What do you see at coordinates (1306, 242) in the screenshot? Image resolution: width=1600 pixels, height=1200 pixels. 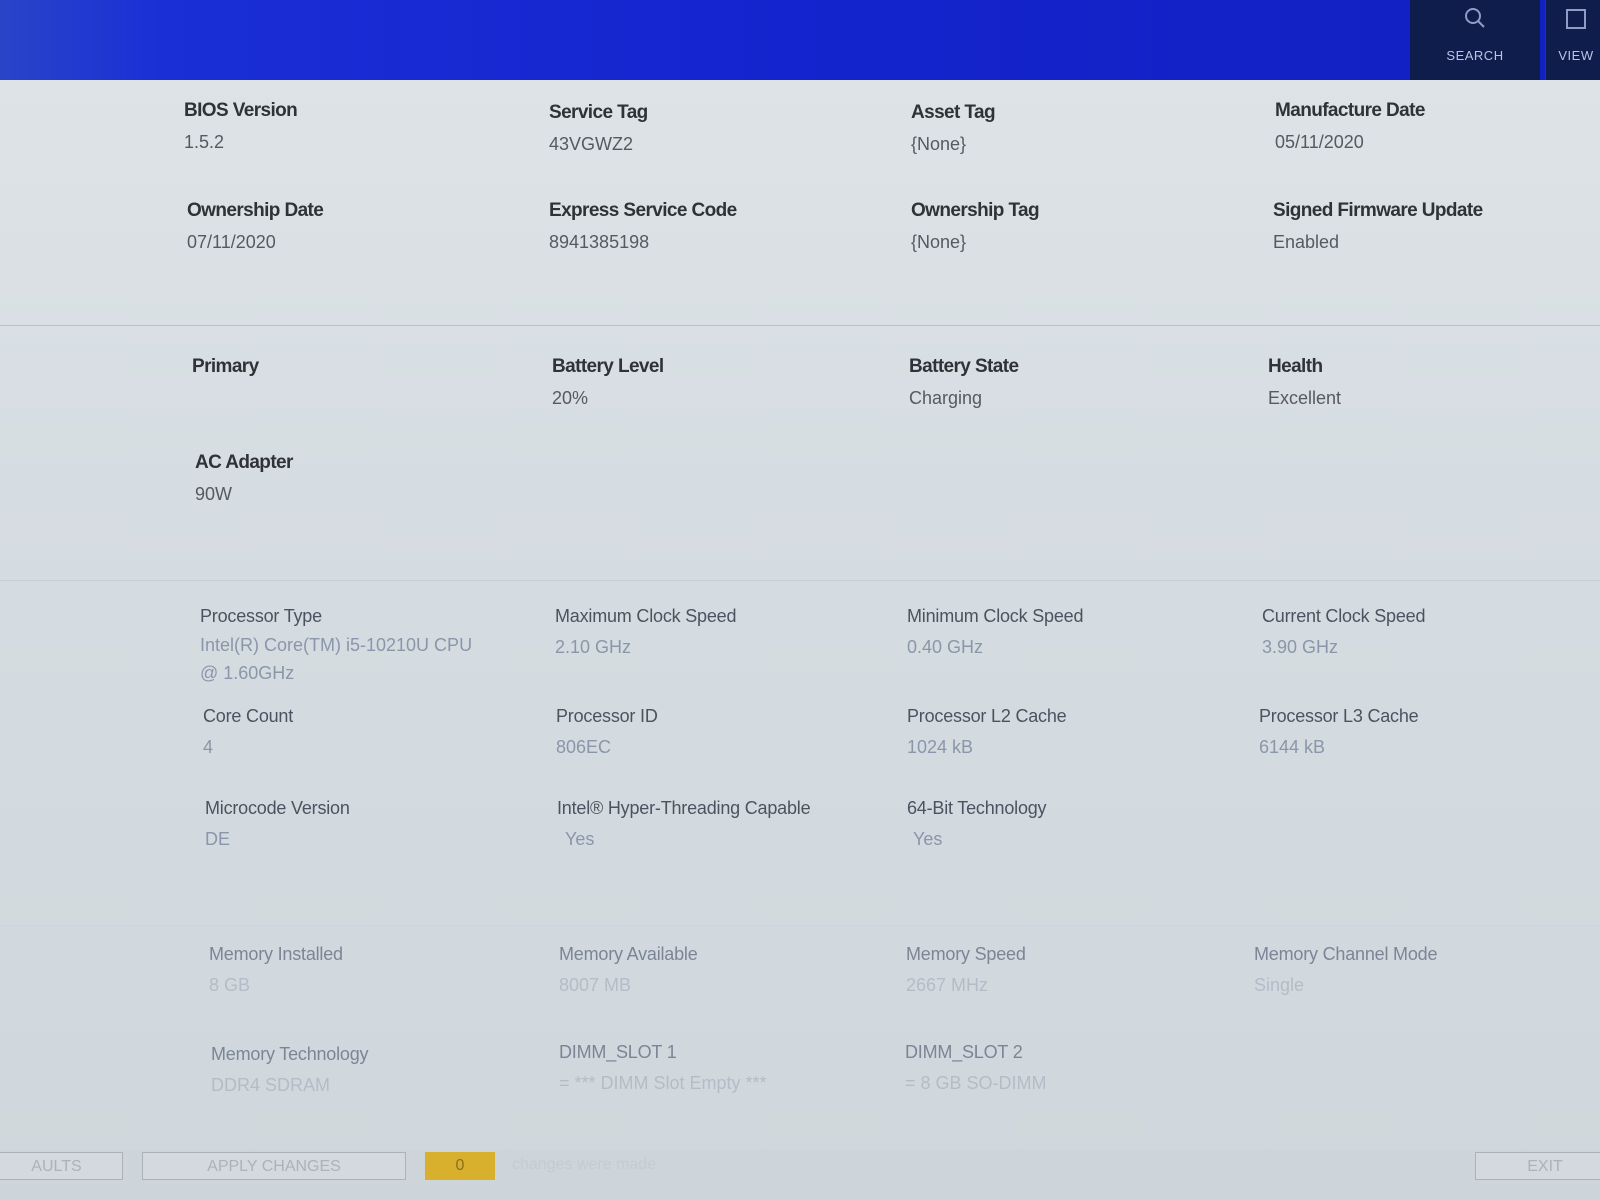 I see `signed-firmware-update-value: Enabled` at bounding box center [1306, 242].